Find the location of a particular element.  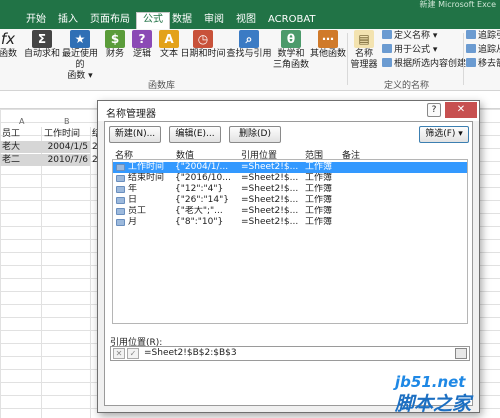

column-divider is located at coordinates (41, 272).